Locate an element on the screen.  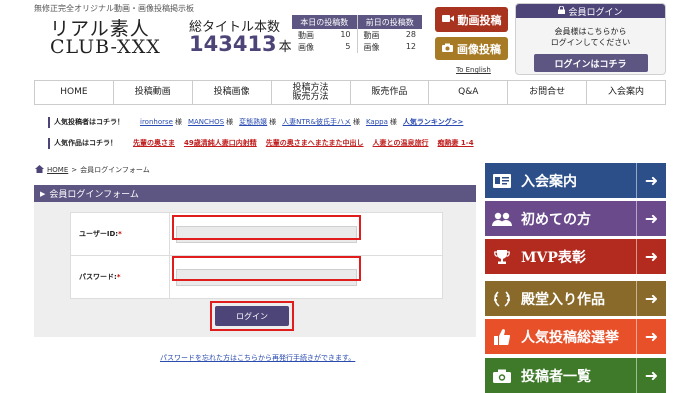
post-stats-table: 本日の投稿数 前日の投稿数 動画 10 動画 28 画像 5 画像 12 is located at coordinates (357, 34).